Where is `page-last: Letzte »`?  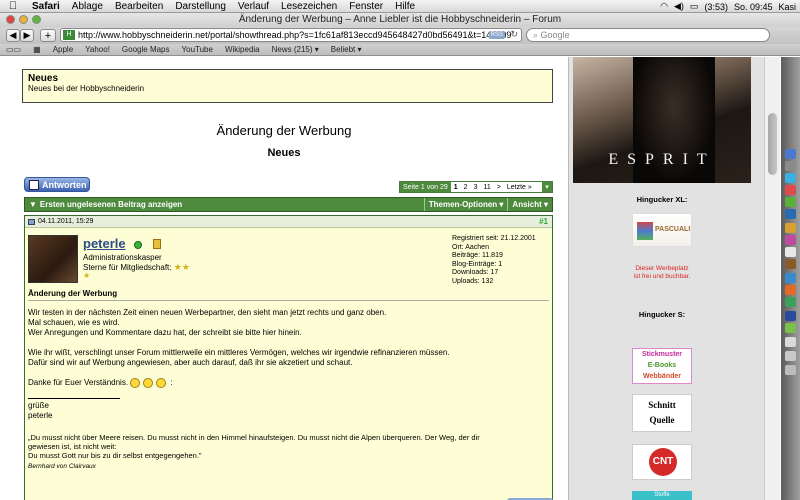 page-last: Letzte » is located at coordinates (519, 187).